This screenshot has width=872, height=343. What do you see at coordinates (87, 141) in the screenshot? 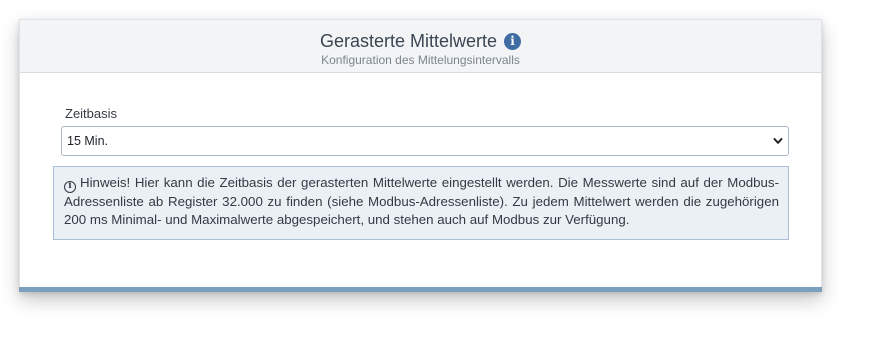
I see `timebase-selected-value: 15 Min.` at bounding box center [87, 141].